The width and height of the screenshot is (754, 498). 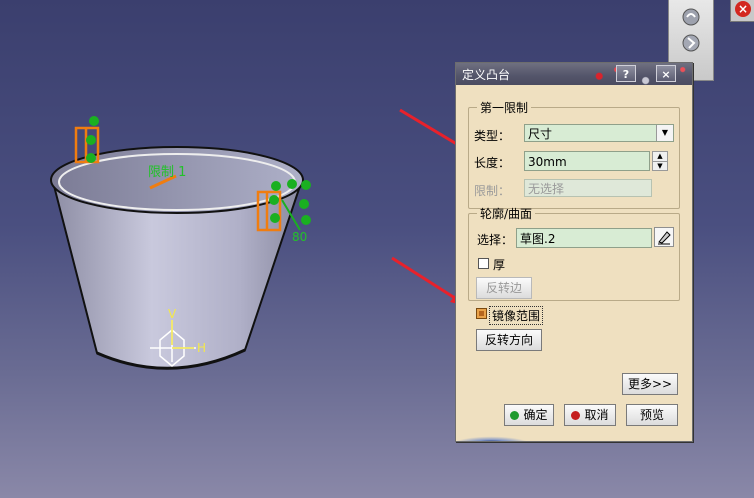 What do you see at coordinates (492, 136) in the screenshot?
I see `type-label: 类型：` at bounding box center [492, 136].